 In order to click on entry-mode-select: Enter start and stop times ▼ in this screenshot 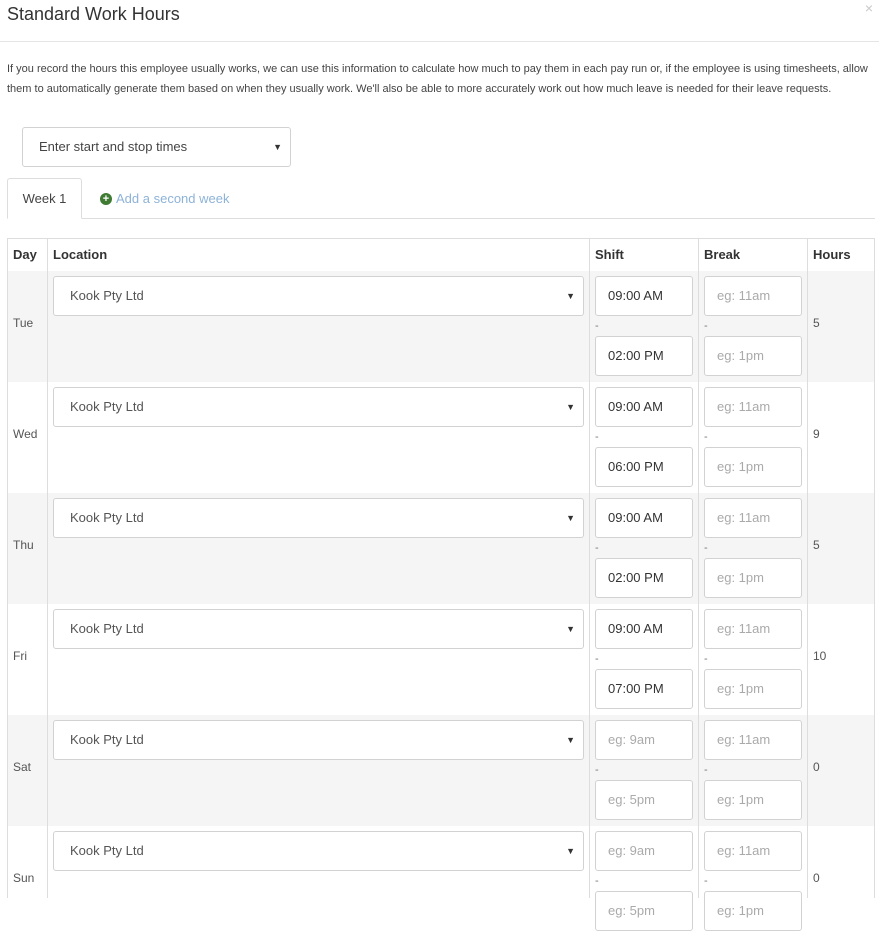, I will do `click(156, 147)`.